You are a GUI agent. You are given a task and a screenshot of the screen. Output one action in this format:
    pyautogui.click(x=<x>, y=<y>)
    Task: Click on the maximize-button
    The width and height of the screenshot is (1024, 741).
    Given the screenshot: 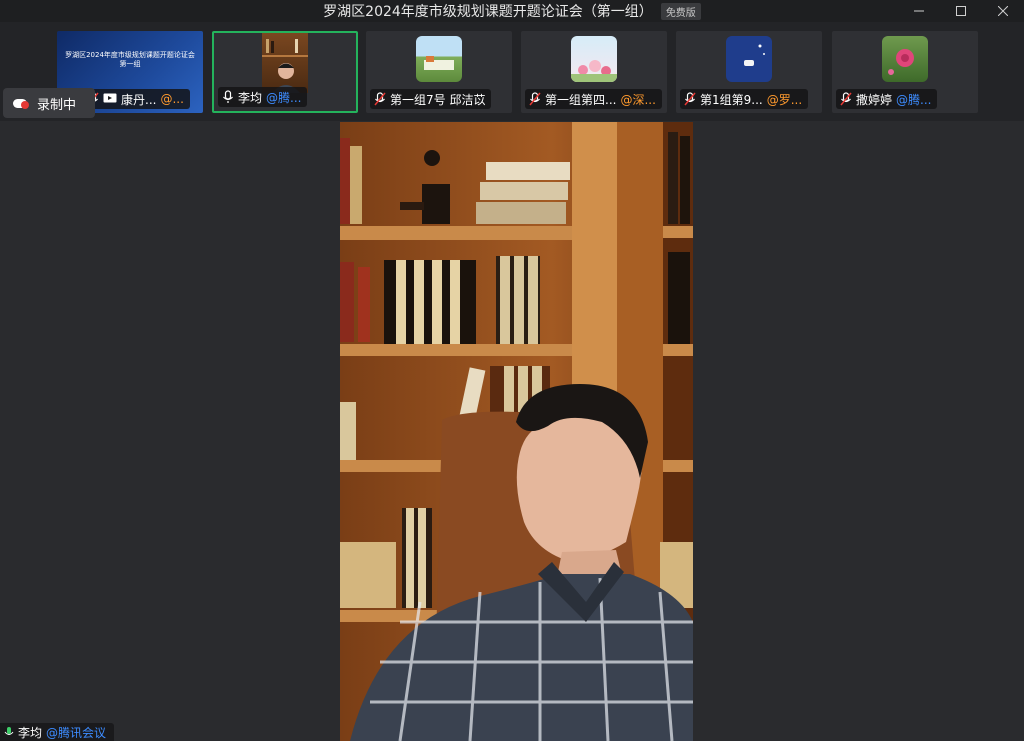 What is the action you would take?
    pyautogui.click(x=961, y=11)
    